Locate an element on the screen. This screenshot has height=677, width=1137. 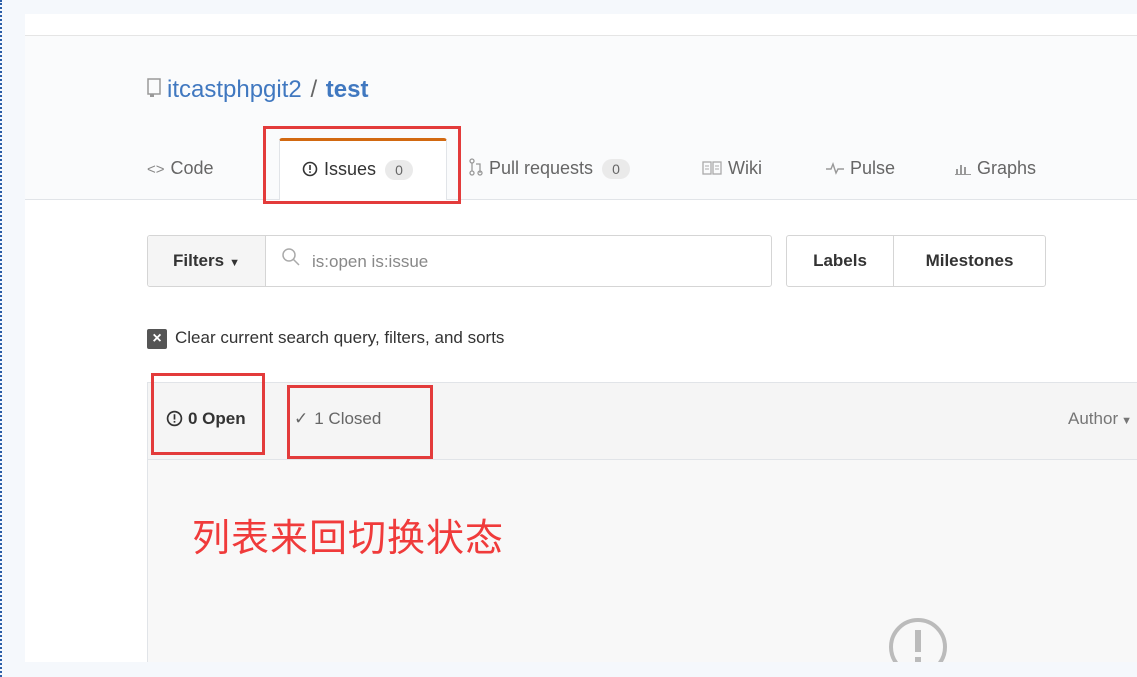
author-filter-dropdown: Author ▼ is located at coordinates (1100, 419).